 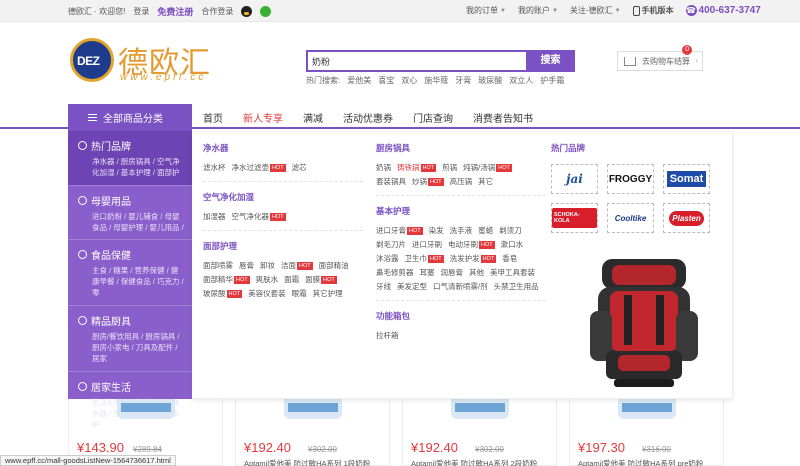 I want to click on register-link: 免费注册, so click(x=175, y=11).